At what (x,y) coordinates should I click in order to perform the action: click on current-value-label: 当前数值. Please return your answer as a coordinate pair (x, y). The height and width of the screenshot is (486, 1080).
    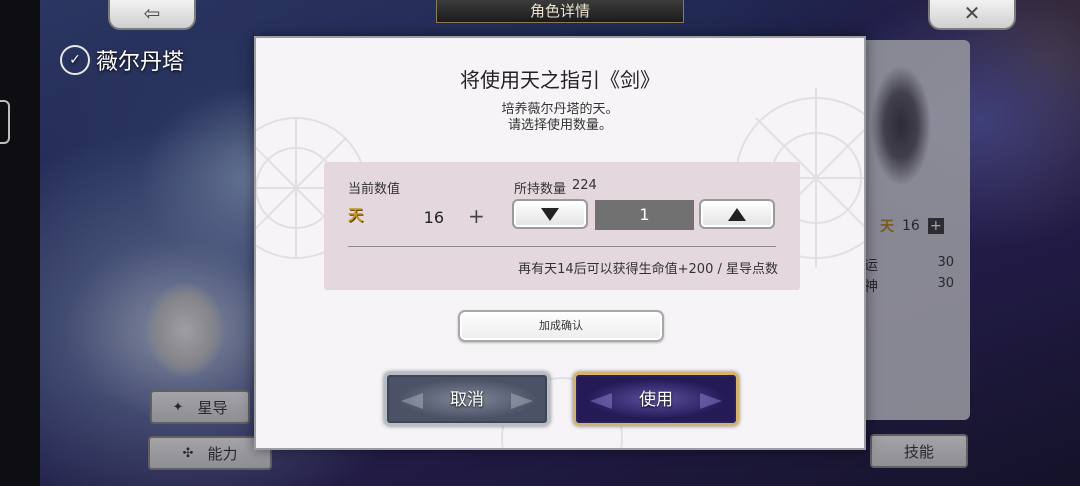
    Looking at the image, I should click on (374, 189).